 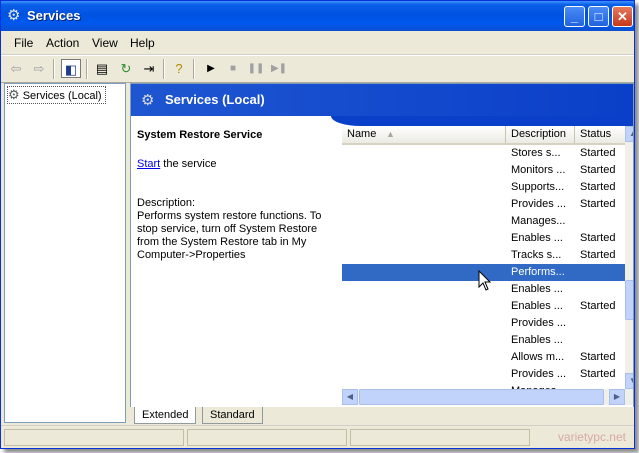 What do you see at coordinates (233, 68) in the screenshot?
I see `stop-service-icon: ■` at bounding box center [233, 68].